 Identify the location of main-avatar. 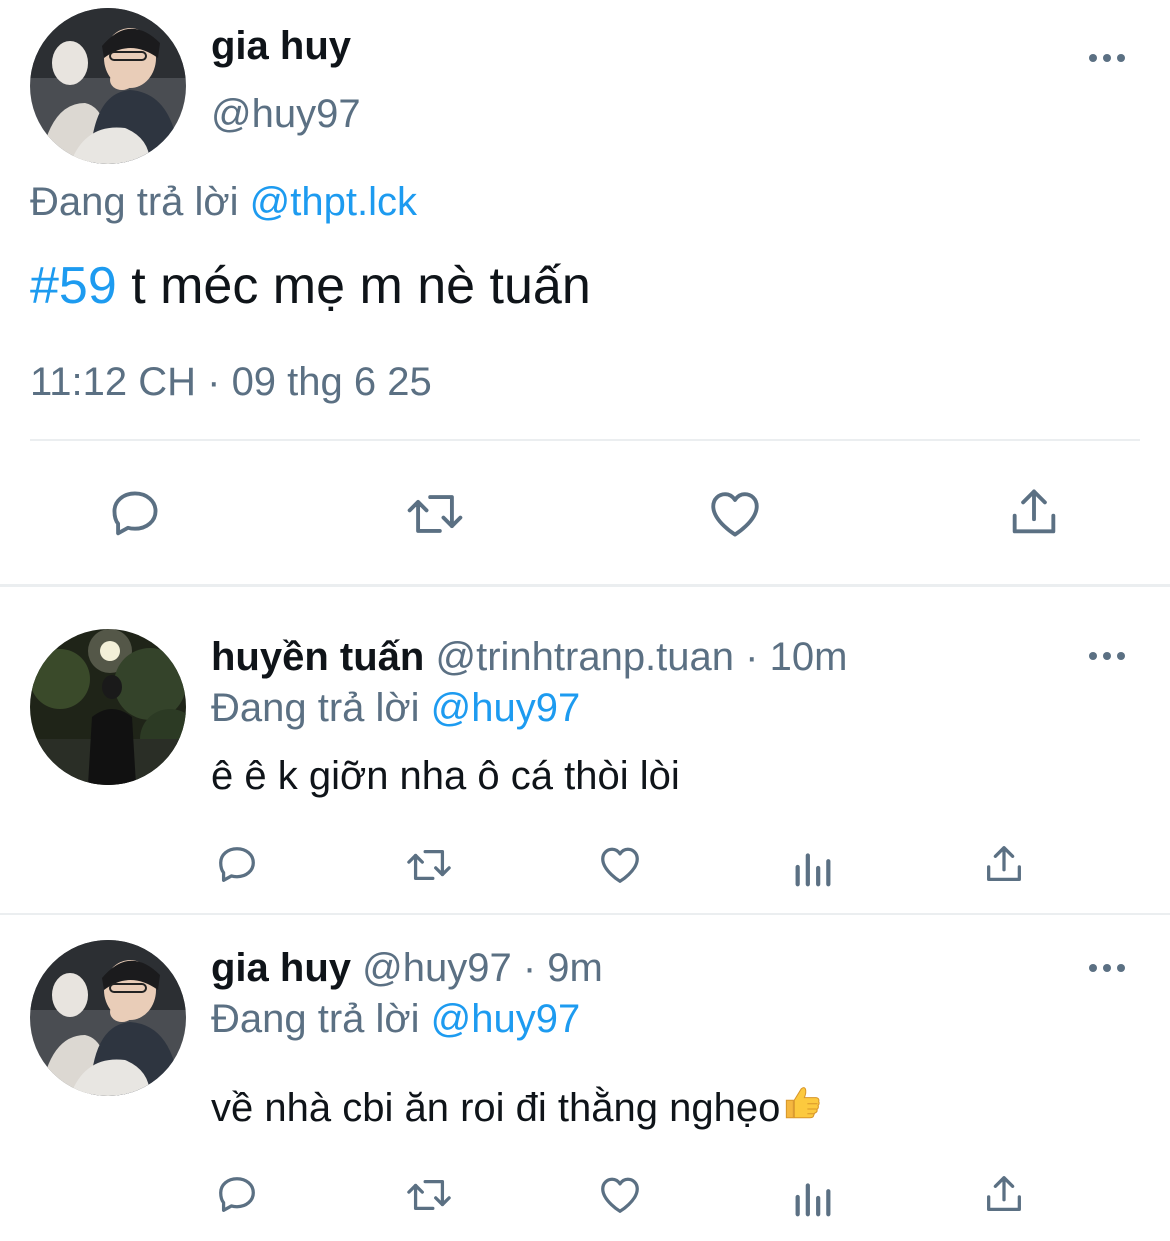
(108, 86).